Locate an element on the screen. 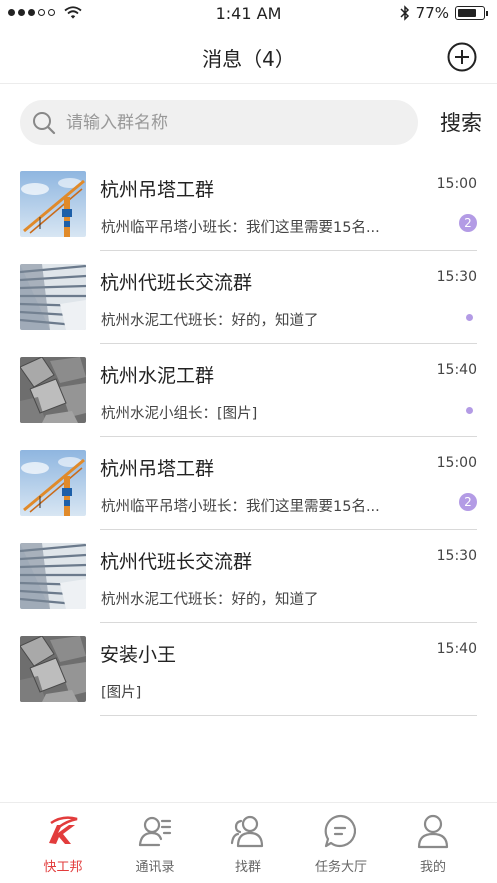 This screenshot has width=497, height=883. divider is located at coordinates (288, 715).